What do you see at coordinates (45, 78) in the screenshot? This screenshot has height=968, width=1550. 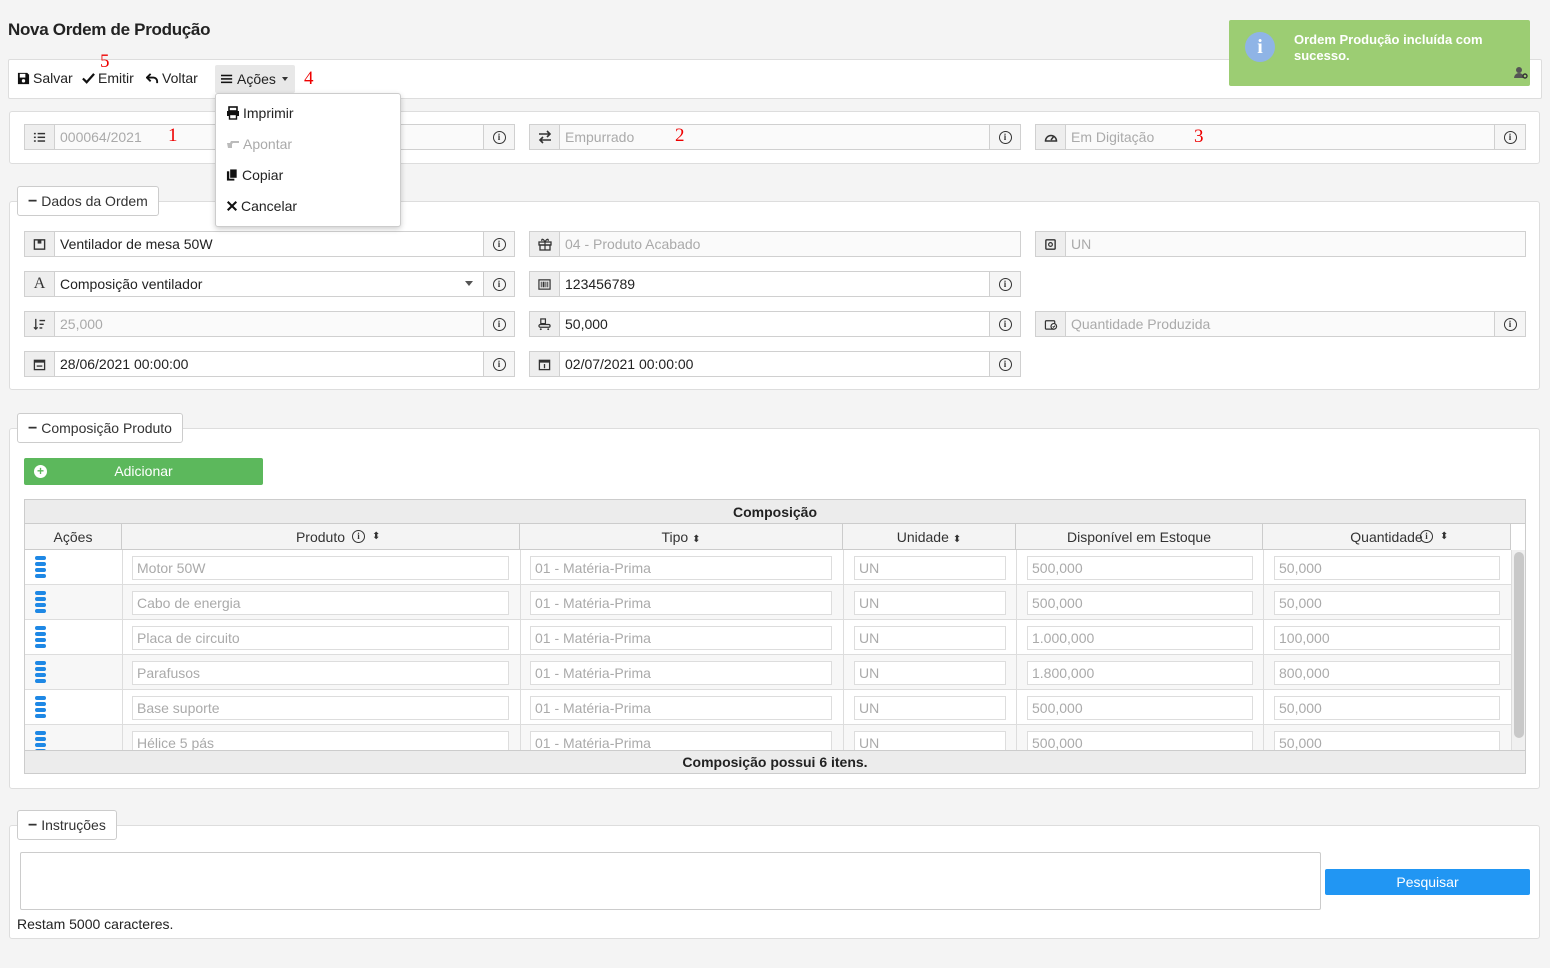 I see `save-button: Salvar` at bounding box center [45, 78].